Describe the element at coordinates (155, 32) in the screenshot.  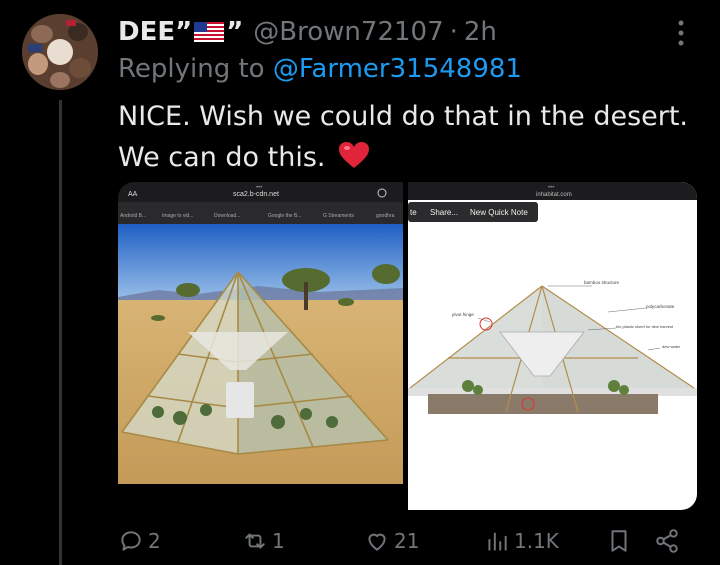
I see `author-name: DEE”` at that location.